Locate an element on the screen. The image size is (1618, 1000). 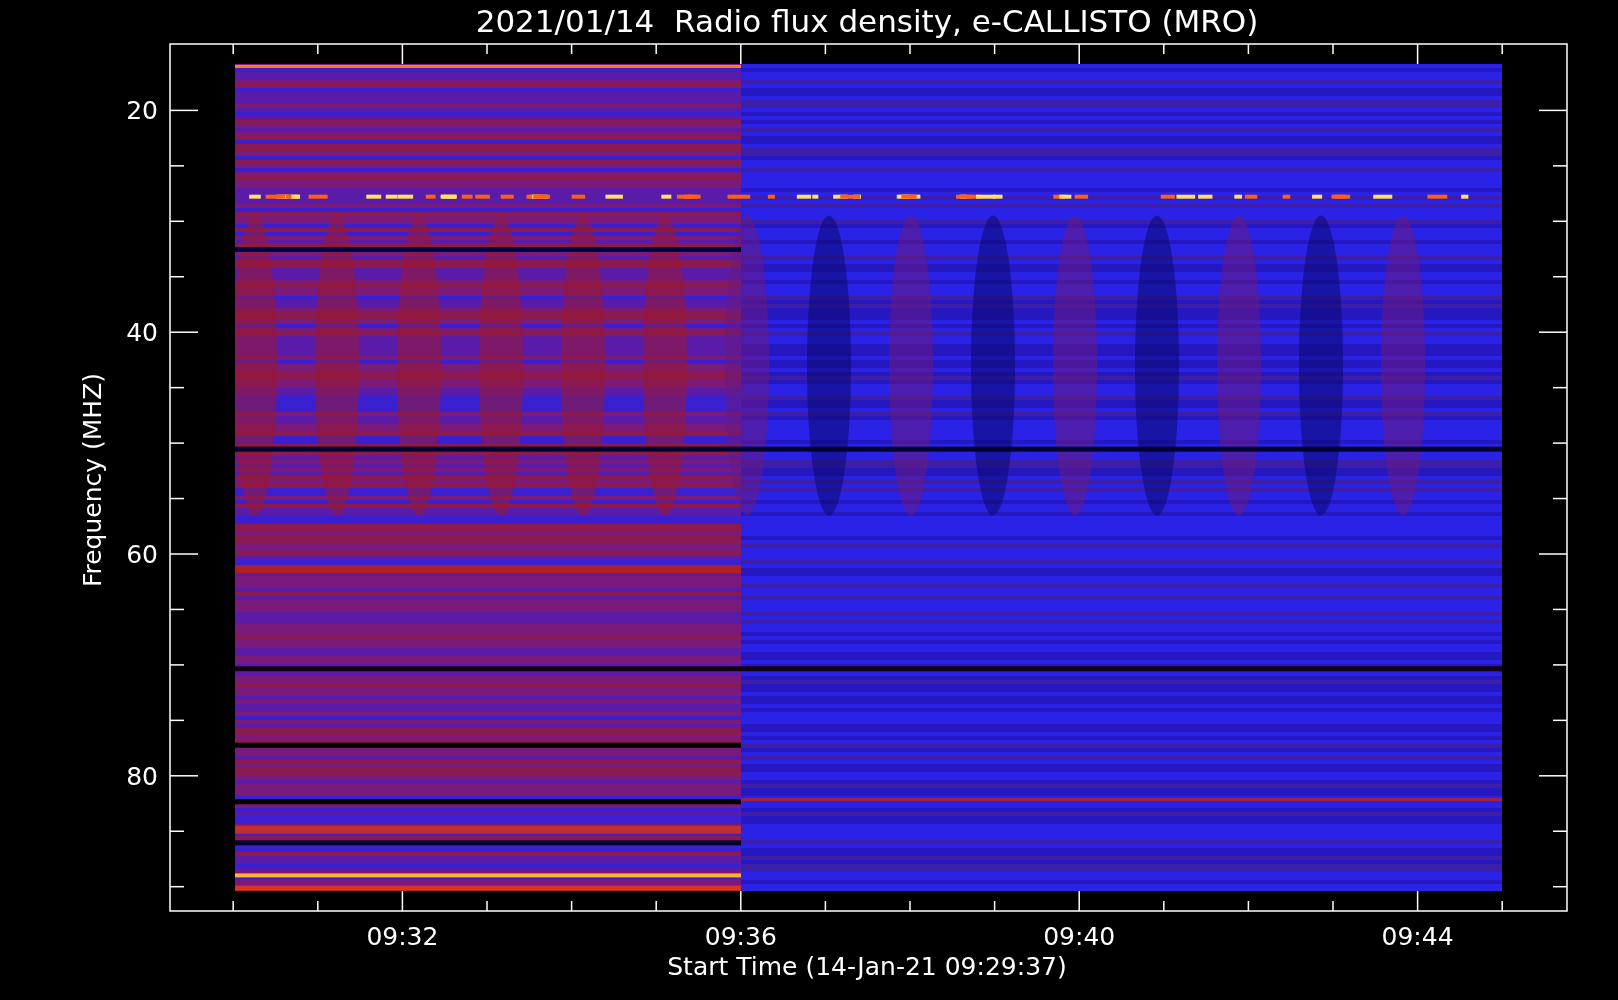
x-axis-label: Start Time (14-Jan-21 09:29:37) is located at coordinates (867, 966).